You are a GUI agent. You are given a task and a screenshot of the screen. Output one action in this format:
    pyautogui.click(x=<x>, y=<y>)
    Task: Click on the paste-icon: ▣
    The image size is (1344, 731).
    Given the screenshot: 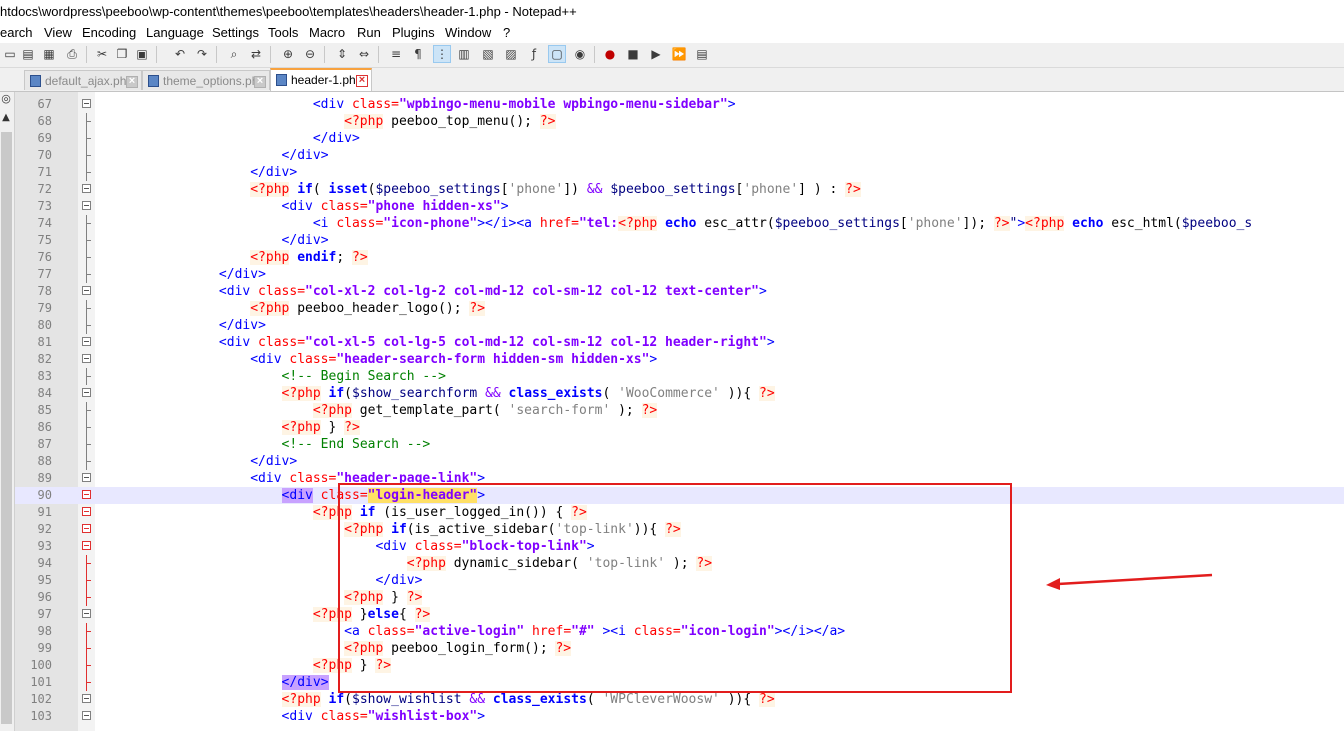 What is the action you would take?
    pyautogui.click(x=142, y=54)
    